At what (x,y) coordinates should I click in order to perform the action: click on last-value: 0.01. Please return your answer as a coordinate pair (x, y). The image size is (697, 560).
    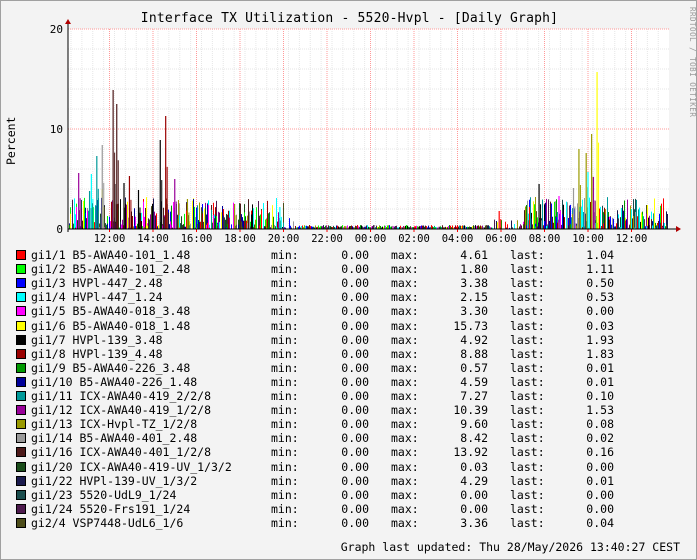
    Looking at the image, I should click on (600, 381).